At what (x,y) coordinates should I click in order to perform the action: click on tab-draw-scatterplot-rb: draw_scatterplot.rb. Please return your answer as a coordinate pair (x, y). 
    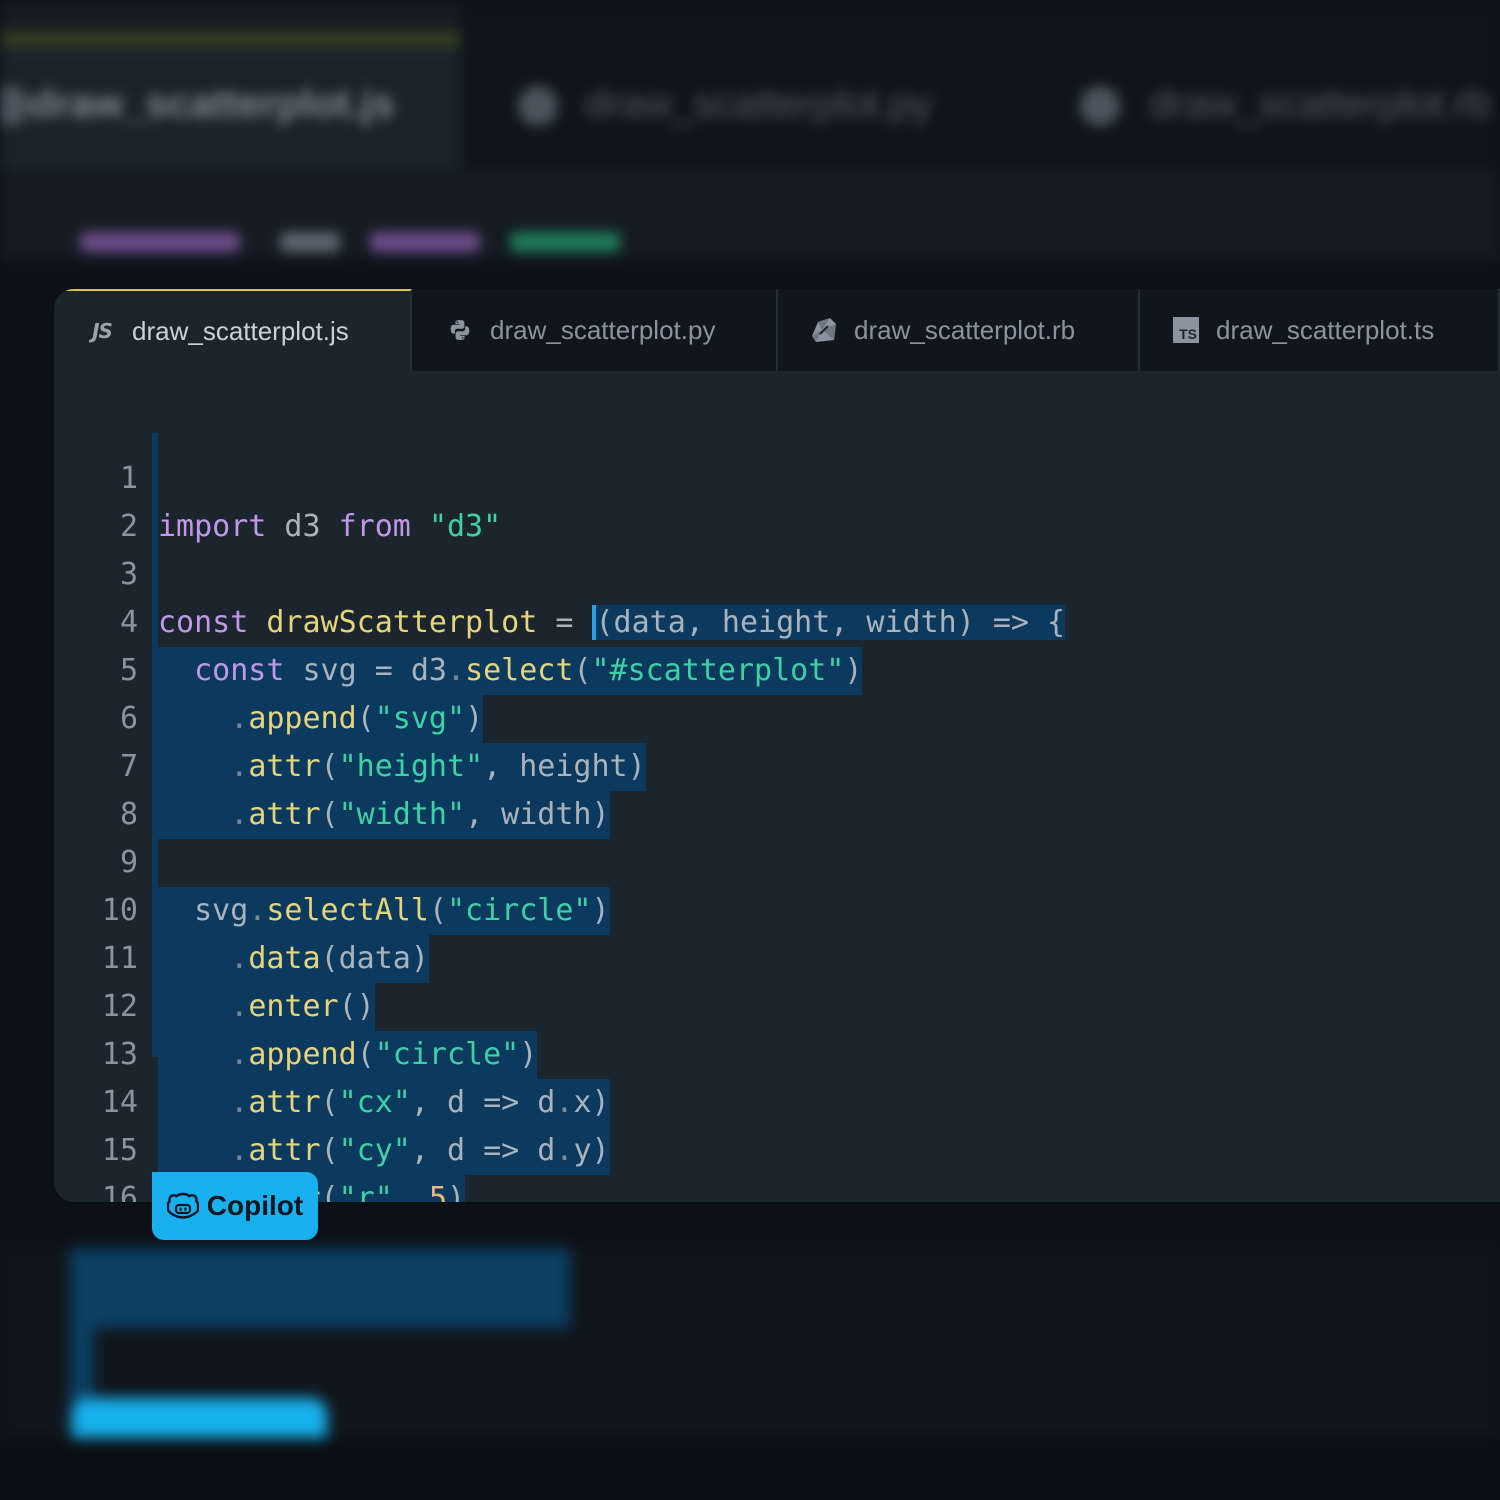
    Looking at the image, I should click on (959, 330).